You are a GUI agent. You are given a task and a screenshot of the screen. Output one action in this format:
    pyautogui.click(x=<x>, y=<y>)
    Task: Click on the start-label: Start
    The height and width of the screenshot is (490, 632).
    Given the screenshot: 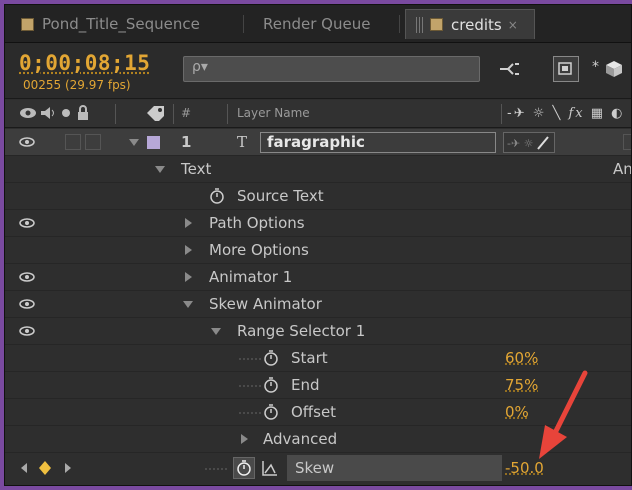 What is the action you would take?
    pyautogui.click(x=309, y=358)
    